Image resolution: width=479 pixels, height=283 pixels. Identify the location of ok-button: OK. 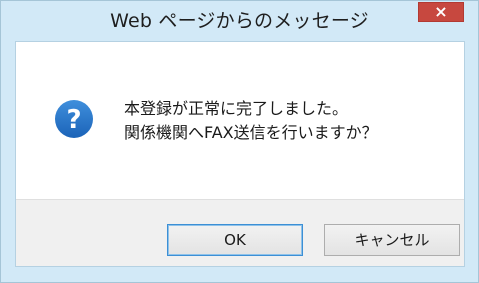
(235, 240).